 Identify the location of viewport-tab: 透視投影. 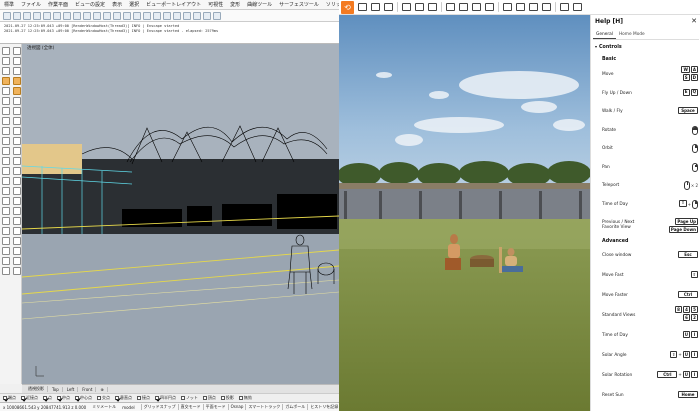
(36, 389).